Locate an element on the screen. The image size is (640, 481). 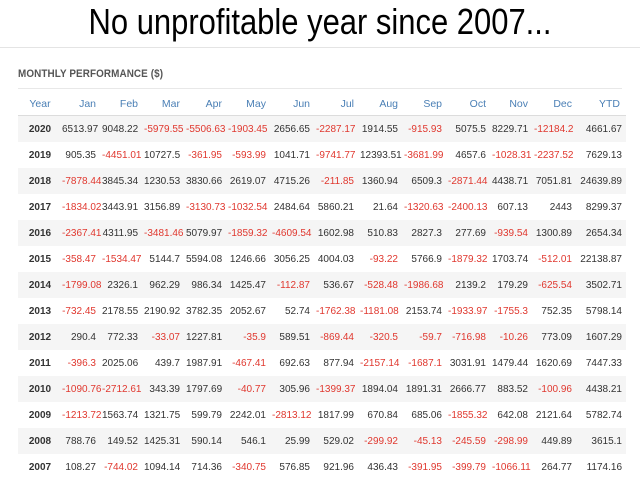
month-value-cell: 1230.53 is located at coordinates (165, 181).